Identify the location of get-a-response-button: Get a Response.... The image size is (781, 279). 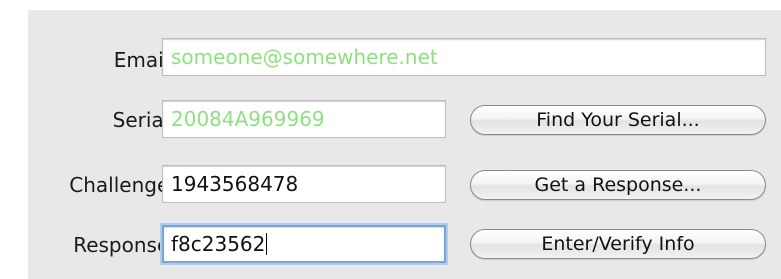
(618, 185).